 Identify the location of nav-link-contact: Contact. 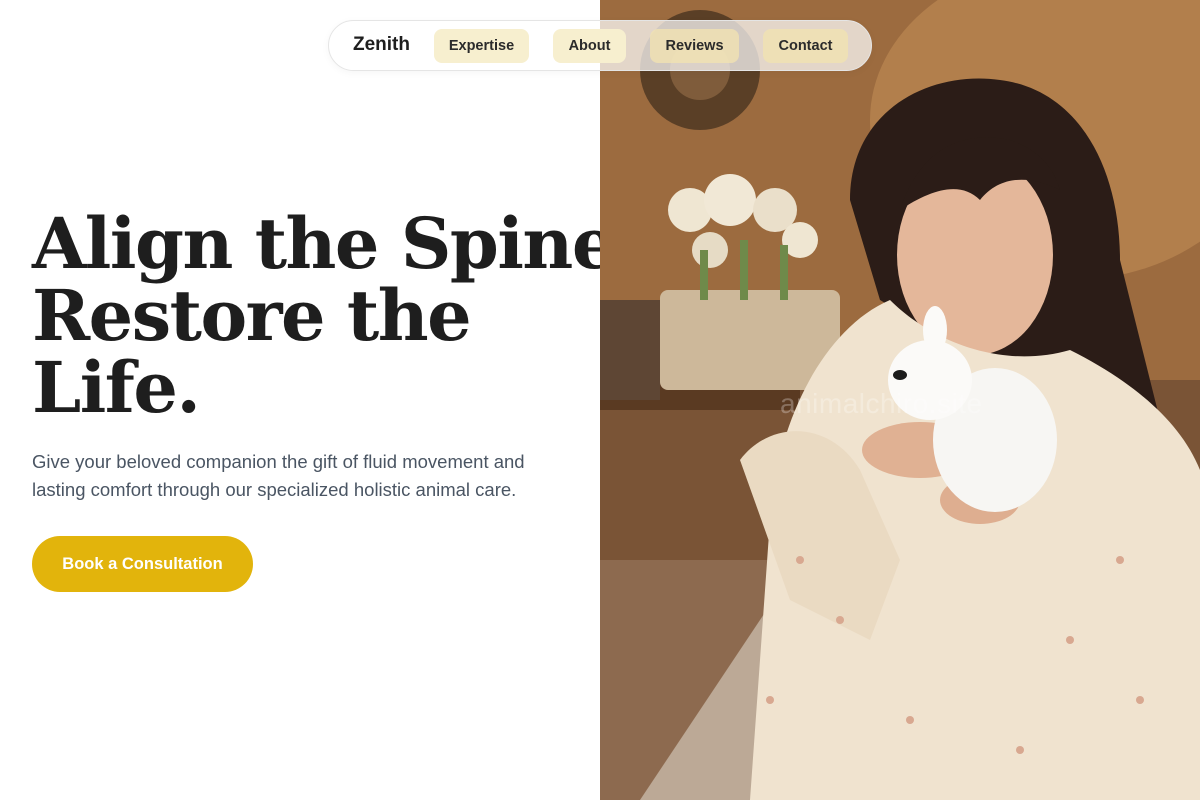
(805, 46).